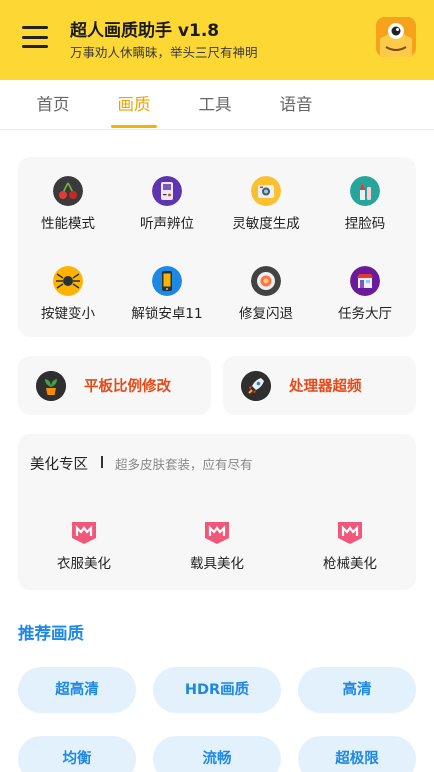 The image size is (434, 772). Describe the element at coordinates (68, 224) in the screenshot. I see `function-label: 性能模式` at that location.